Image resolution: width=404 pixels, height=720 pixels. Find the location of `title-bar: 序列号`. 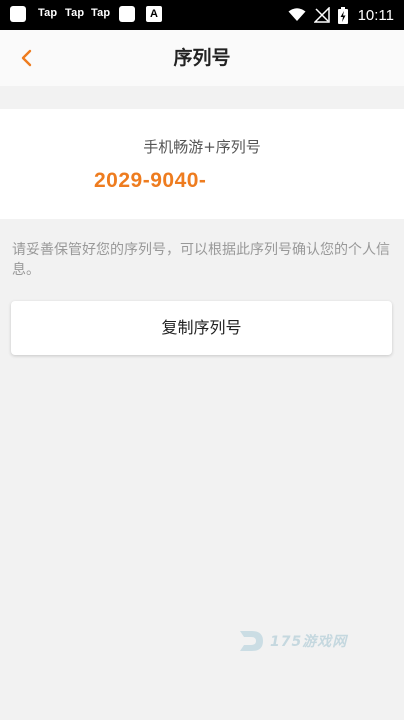

title-bar: 序列号 is located at coordinates (202, 58).